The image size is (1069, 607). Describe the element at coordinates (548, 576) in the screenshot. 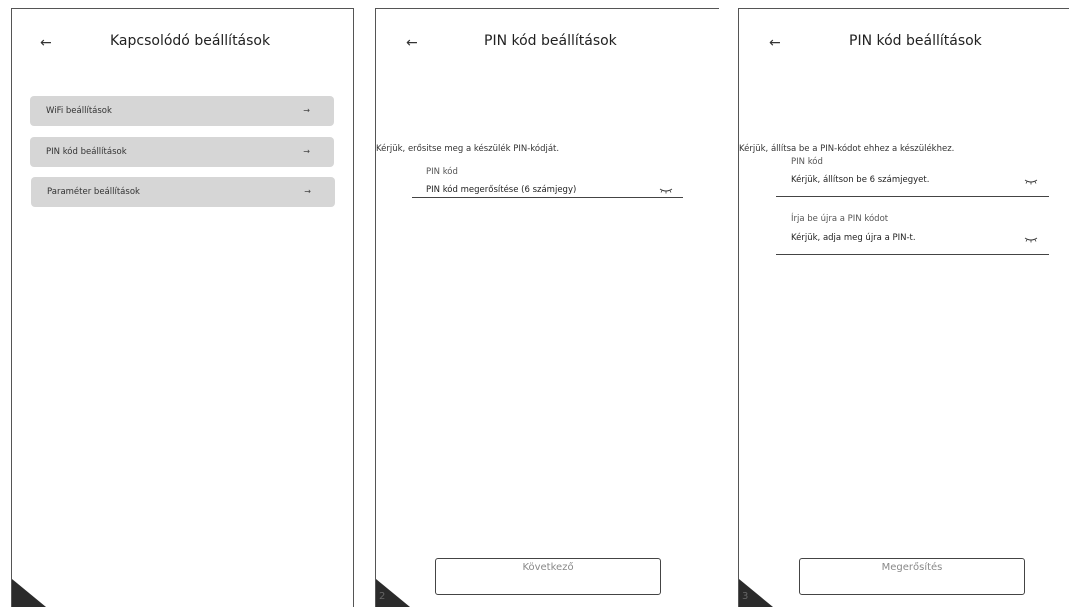

I see `next-button: Következő` at that location.